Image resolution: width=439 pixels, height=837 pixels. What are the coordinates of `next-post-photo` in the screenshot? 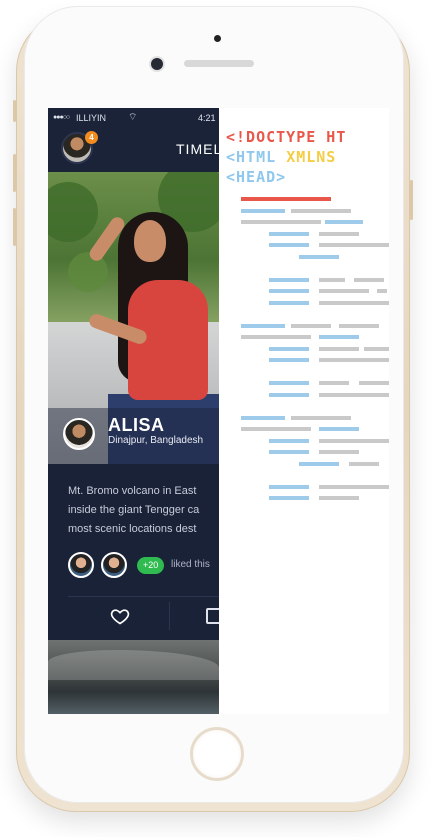 It's located at (133, 677).